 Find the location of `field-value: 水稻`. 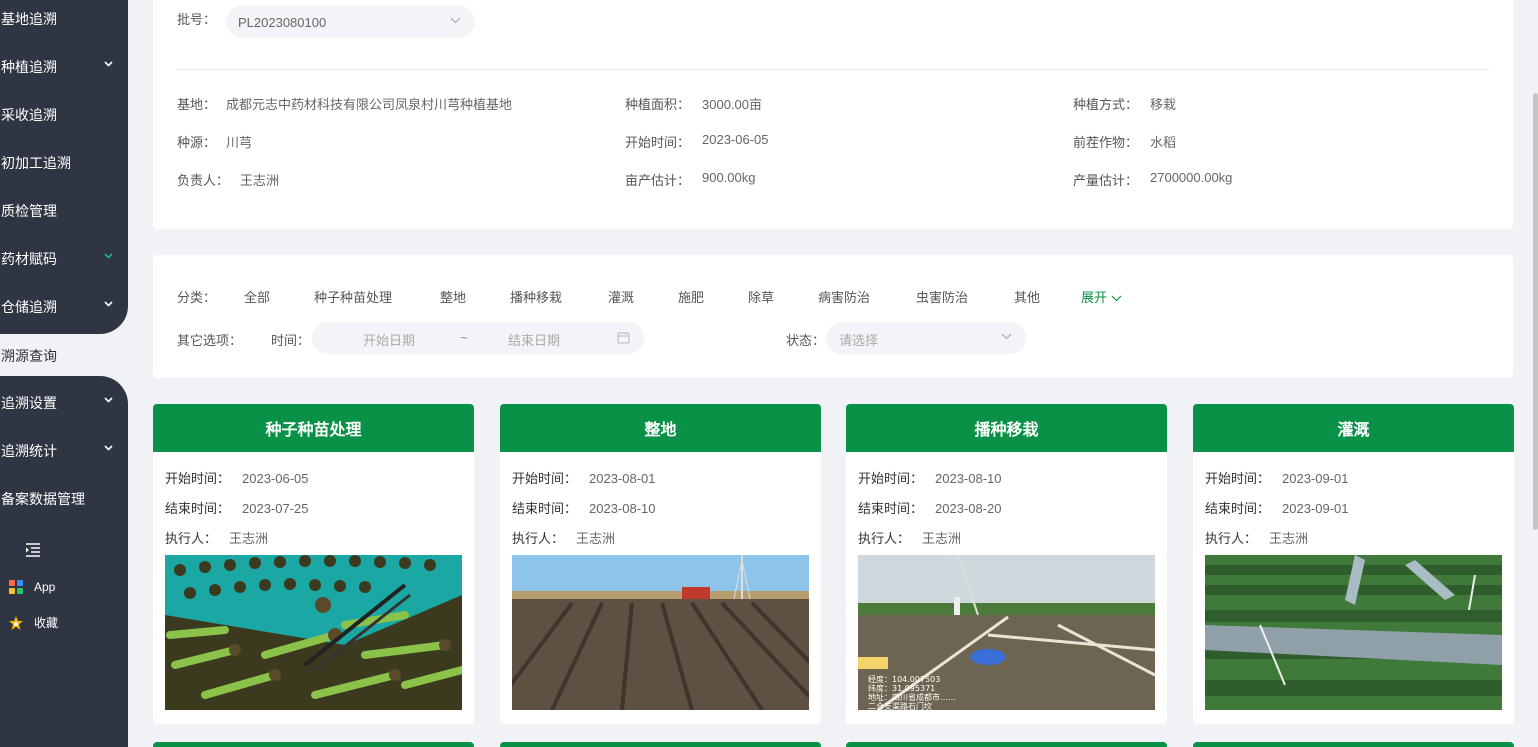

field-value: 水稻 is located at coordinates (1163, 142).